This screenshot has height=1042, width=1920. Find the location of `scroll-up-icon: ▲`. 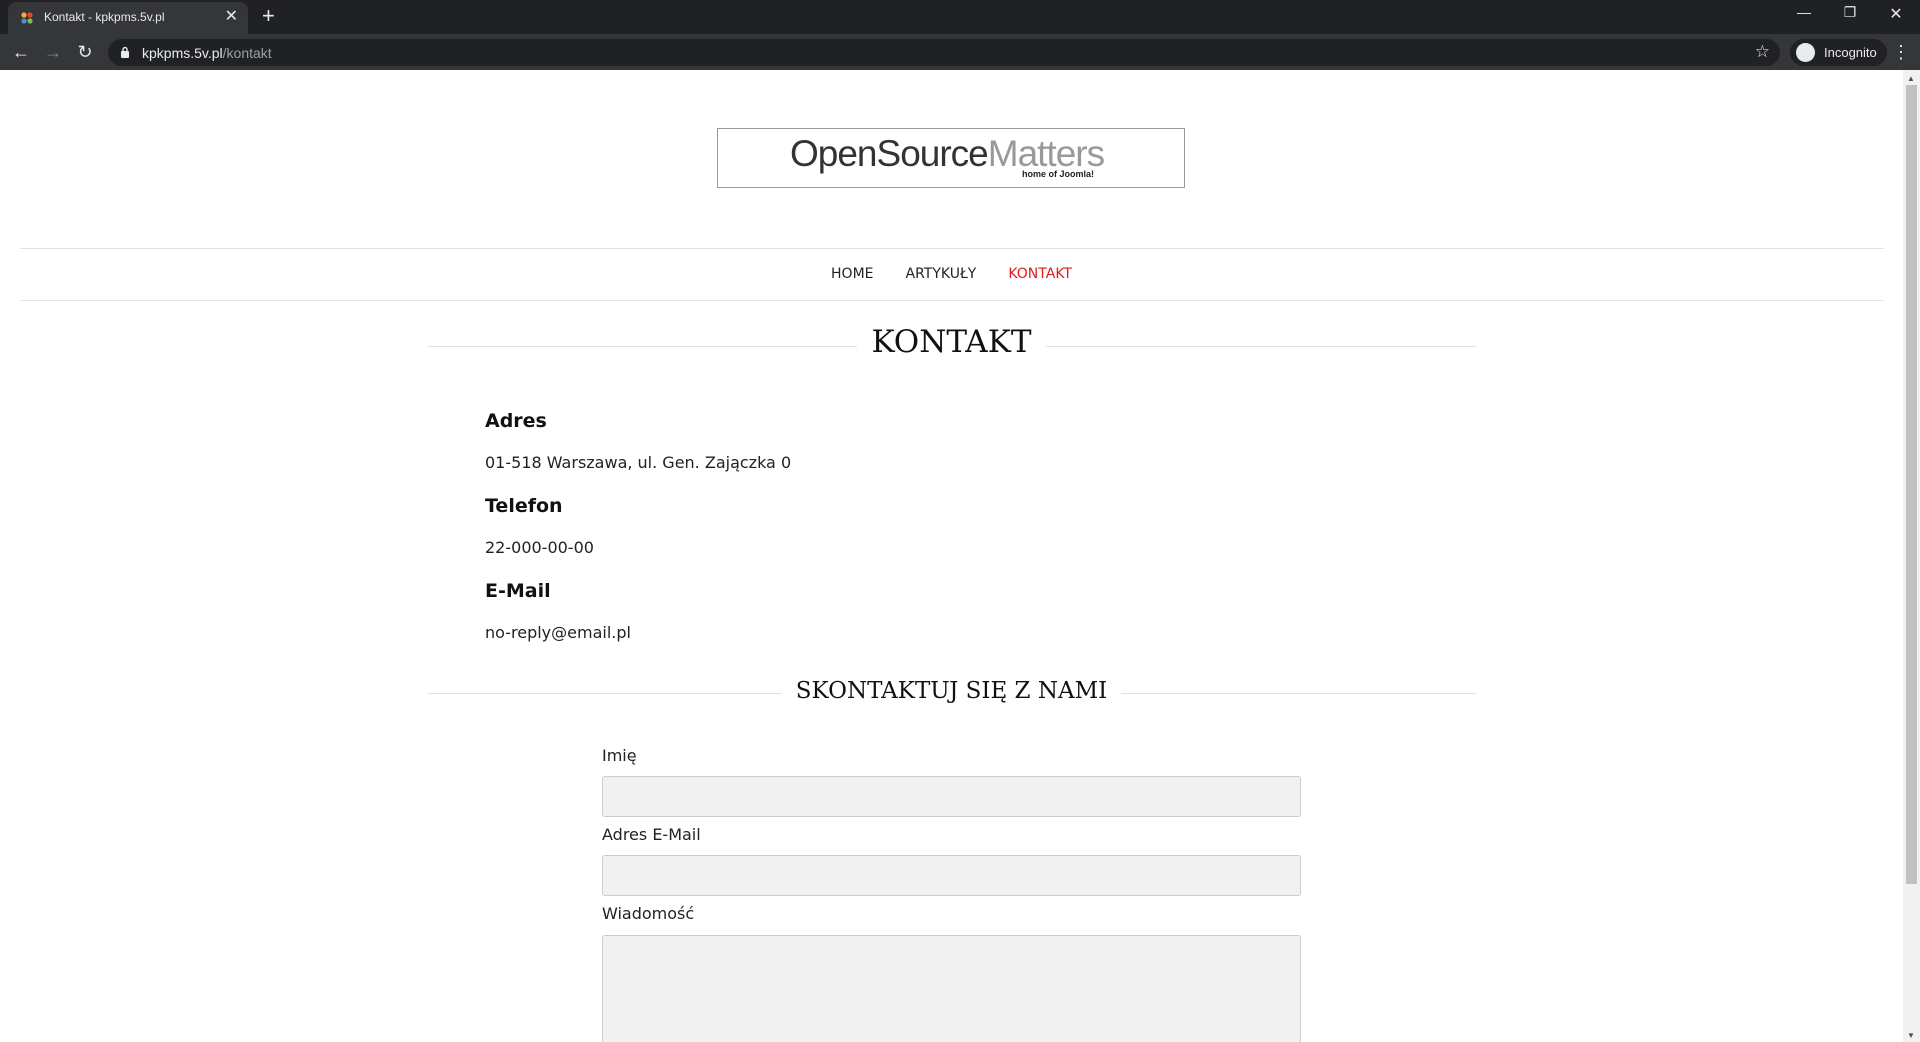

scroll-up-icon: ▲ is located at coordinates (1911, 78).